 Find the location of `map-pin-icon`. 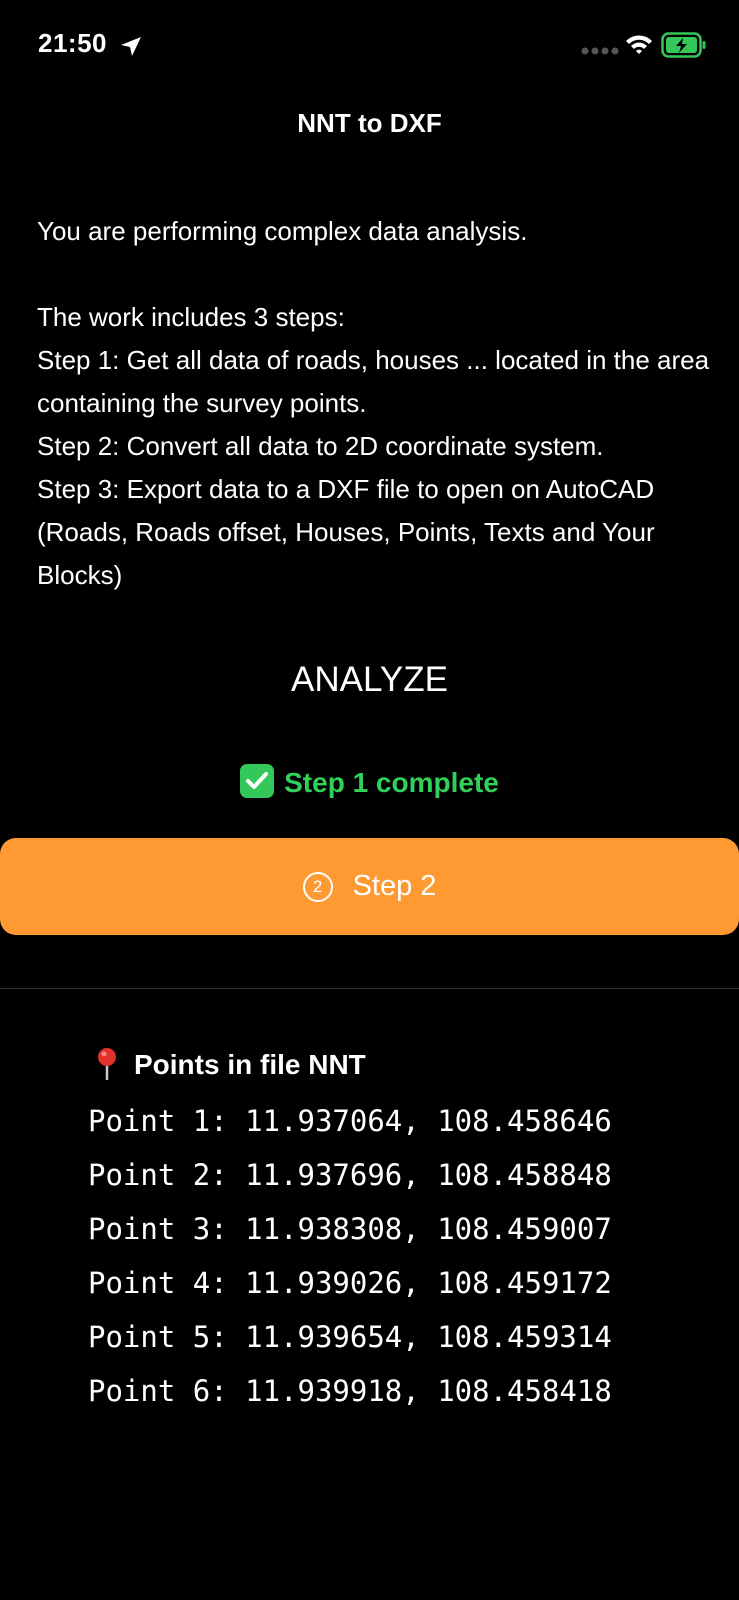

map-pin-icon is located at coordinates (107, 1064).